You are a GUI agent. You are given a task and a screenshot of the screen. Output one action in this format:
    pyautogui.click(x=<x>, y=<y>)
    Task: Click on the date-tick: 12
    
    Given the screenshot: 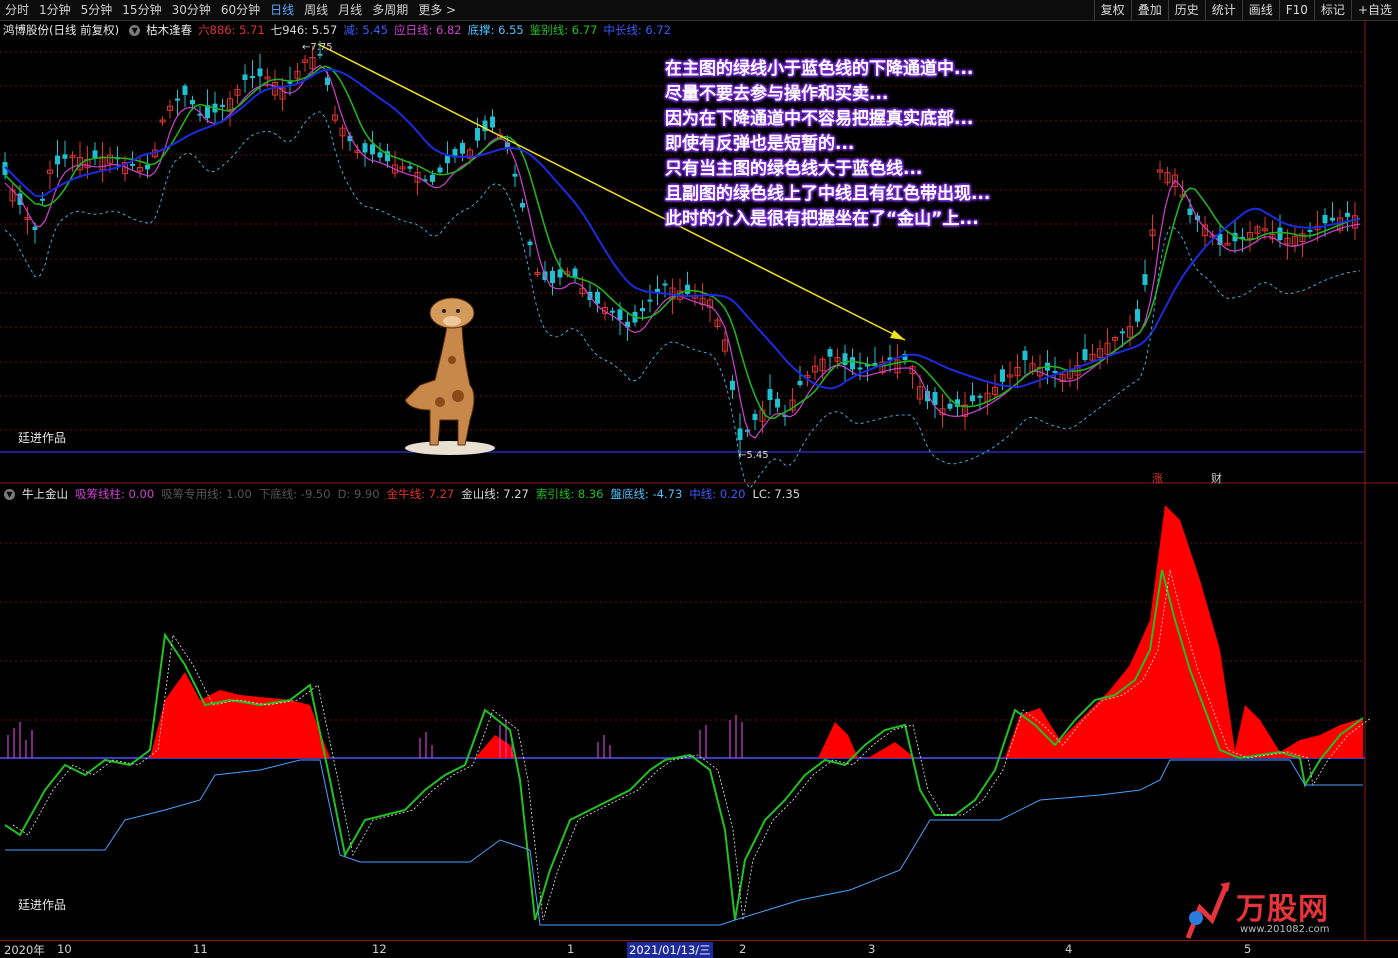 What is the action you would take?
    pyautogui.click(x=379, y=949)
    